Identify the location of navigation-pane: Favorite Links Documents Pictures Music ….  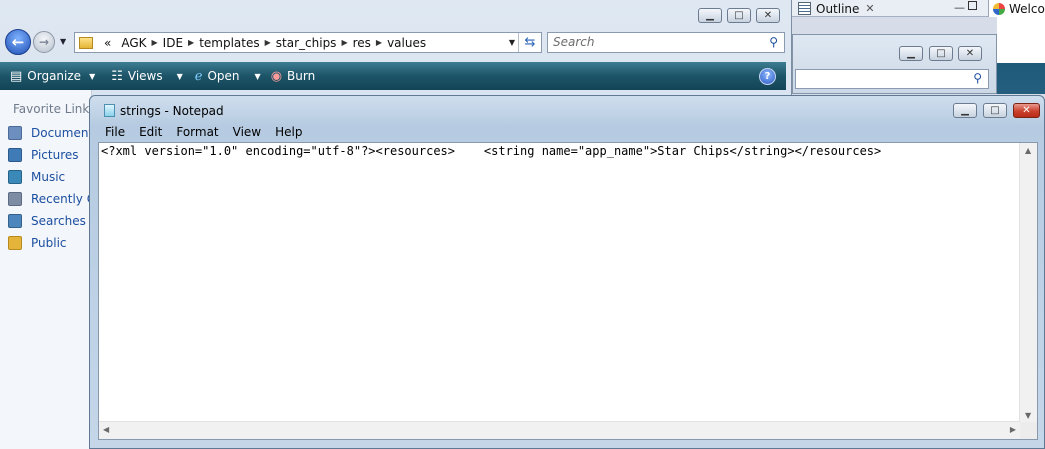
(49, 269).